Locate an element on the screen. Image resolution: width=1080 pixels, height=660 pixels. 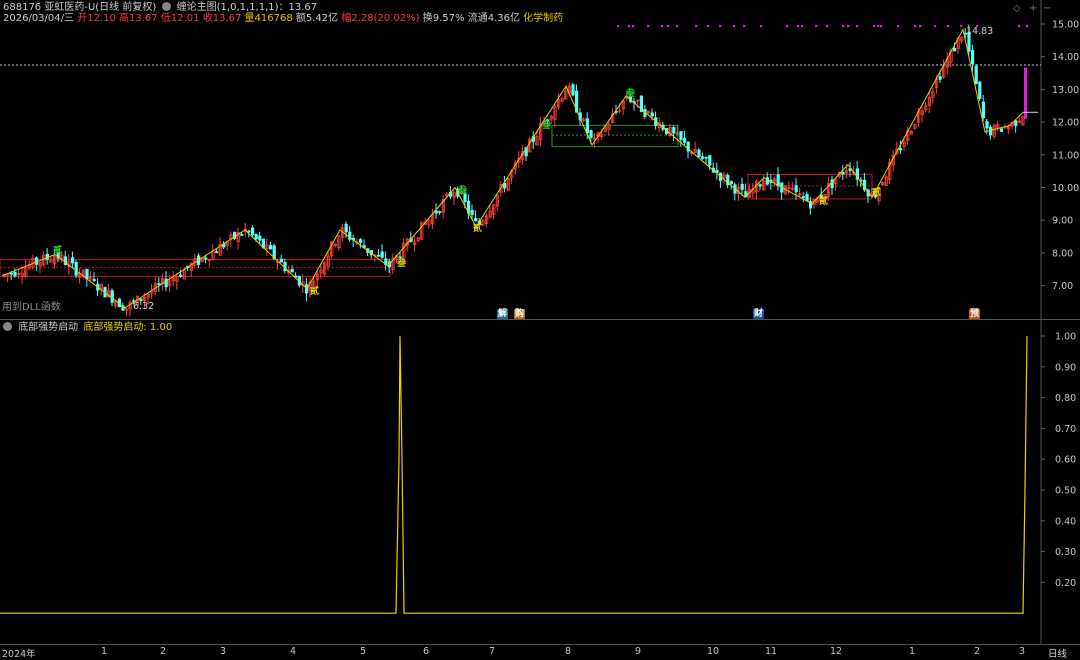
x-axis-label: 8 is located at coordinates (568, 651).